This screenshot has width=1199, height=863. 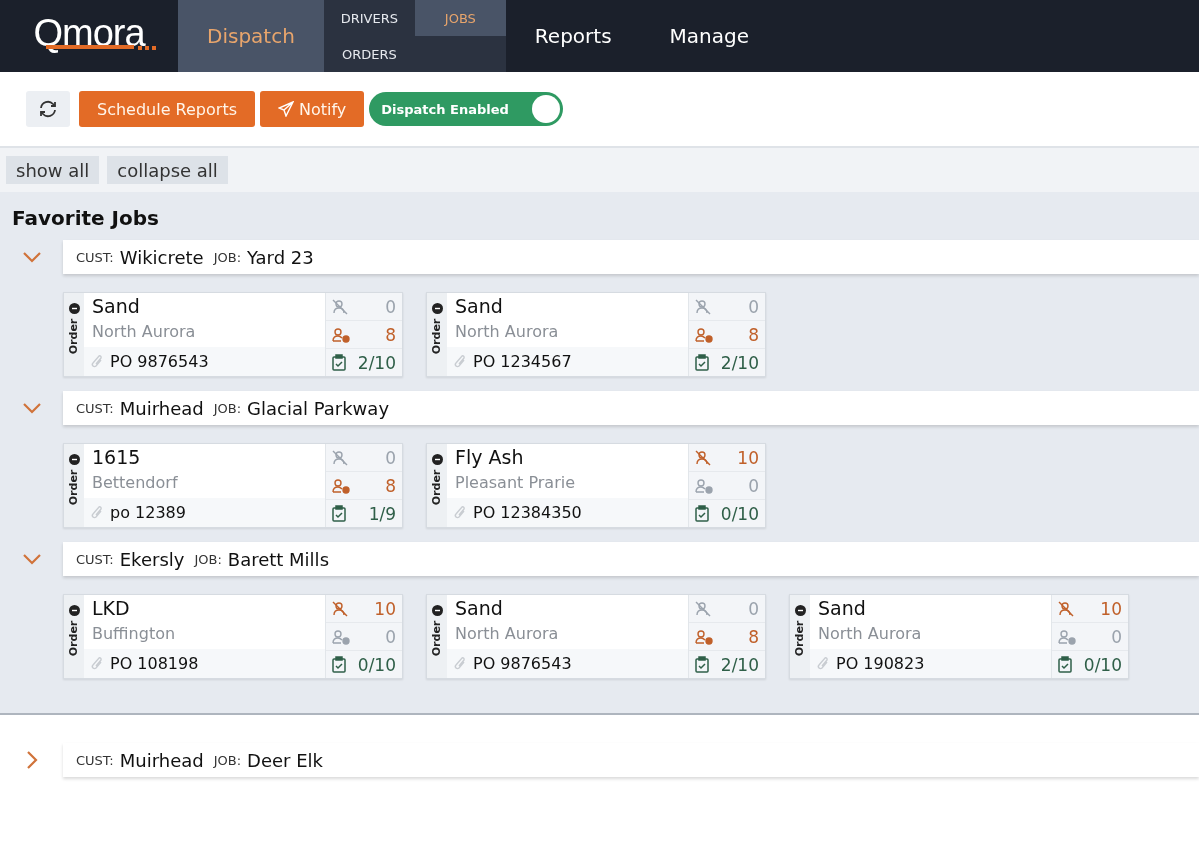 What do you see at coordinates (596, 485) in the screenshot?
I see `order-card: Order Fly Ash Pleasant Prarie PO 12384350 10 0 0/10` at bounding box center [596, 485].